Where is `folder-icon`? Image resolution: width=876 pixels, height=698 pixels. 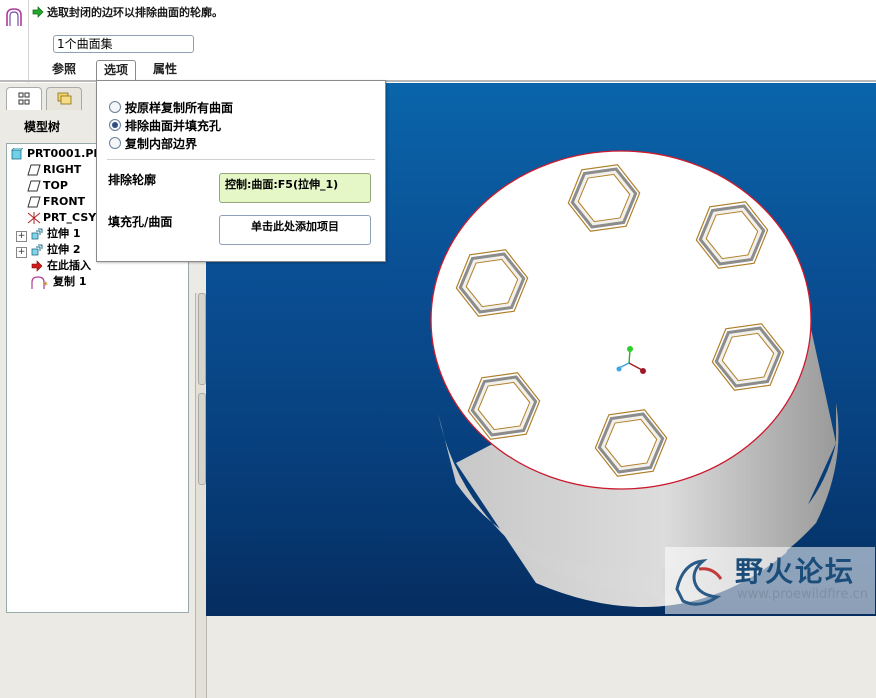
folder-icon is located at coordinates (64, 98).